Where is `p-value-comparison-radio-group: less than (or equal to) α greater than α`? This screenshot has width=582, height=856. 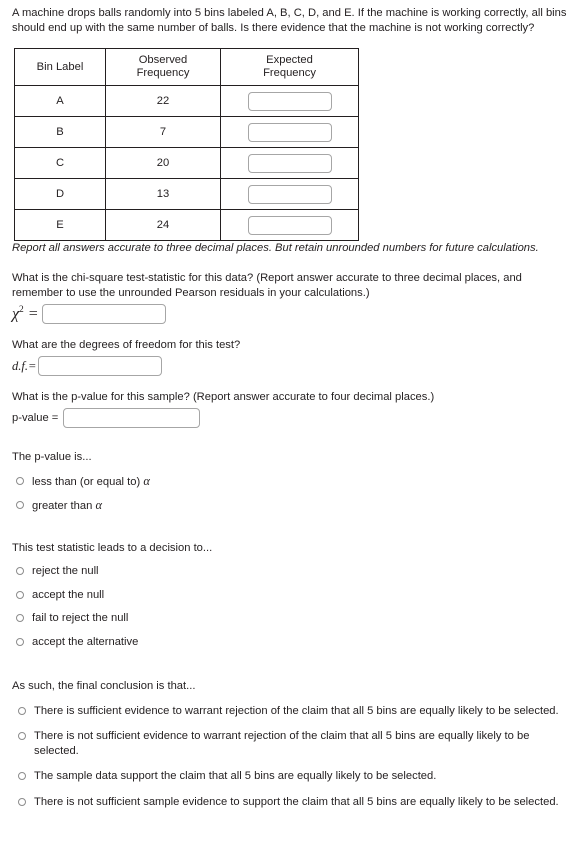 p-value-comparison-radio-group: less than (or equal to) α greater than α is located at coordinates (291, 494).